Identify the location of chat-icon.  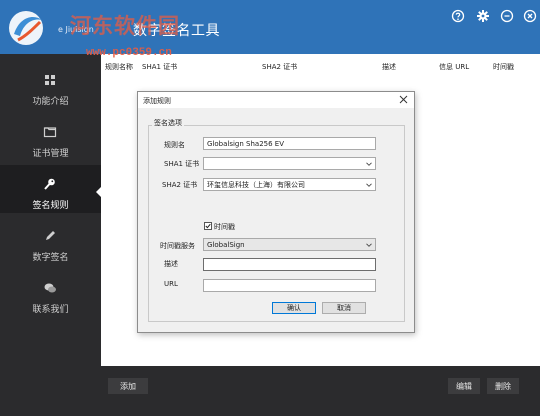
(50, 288).